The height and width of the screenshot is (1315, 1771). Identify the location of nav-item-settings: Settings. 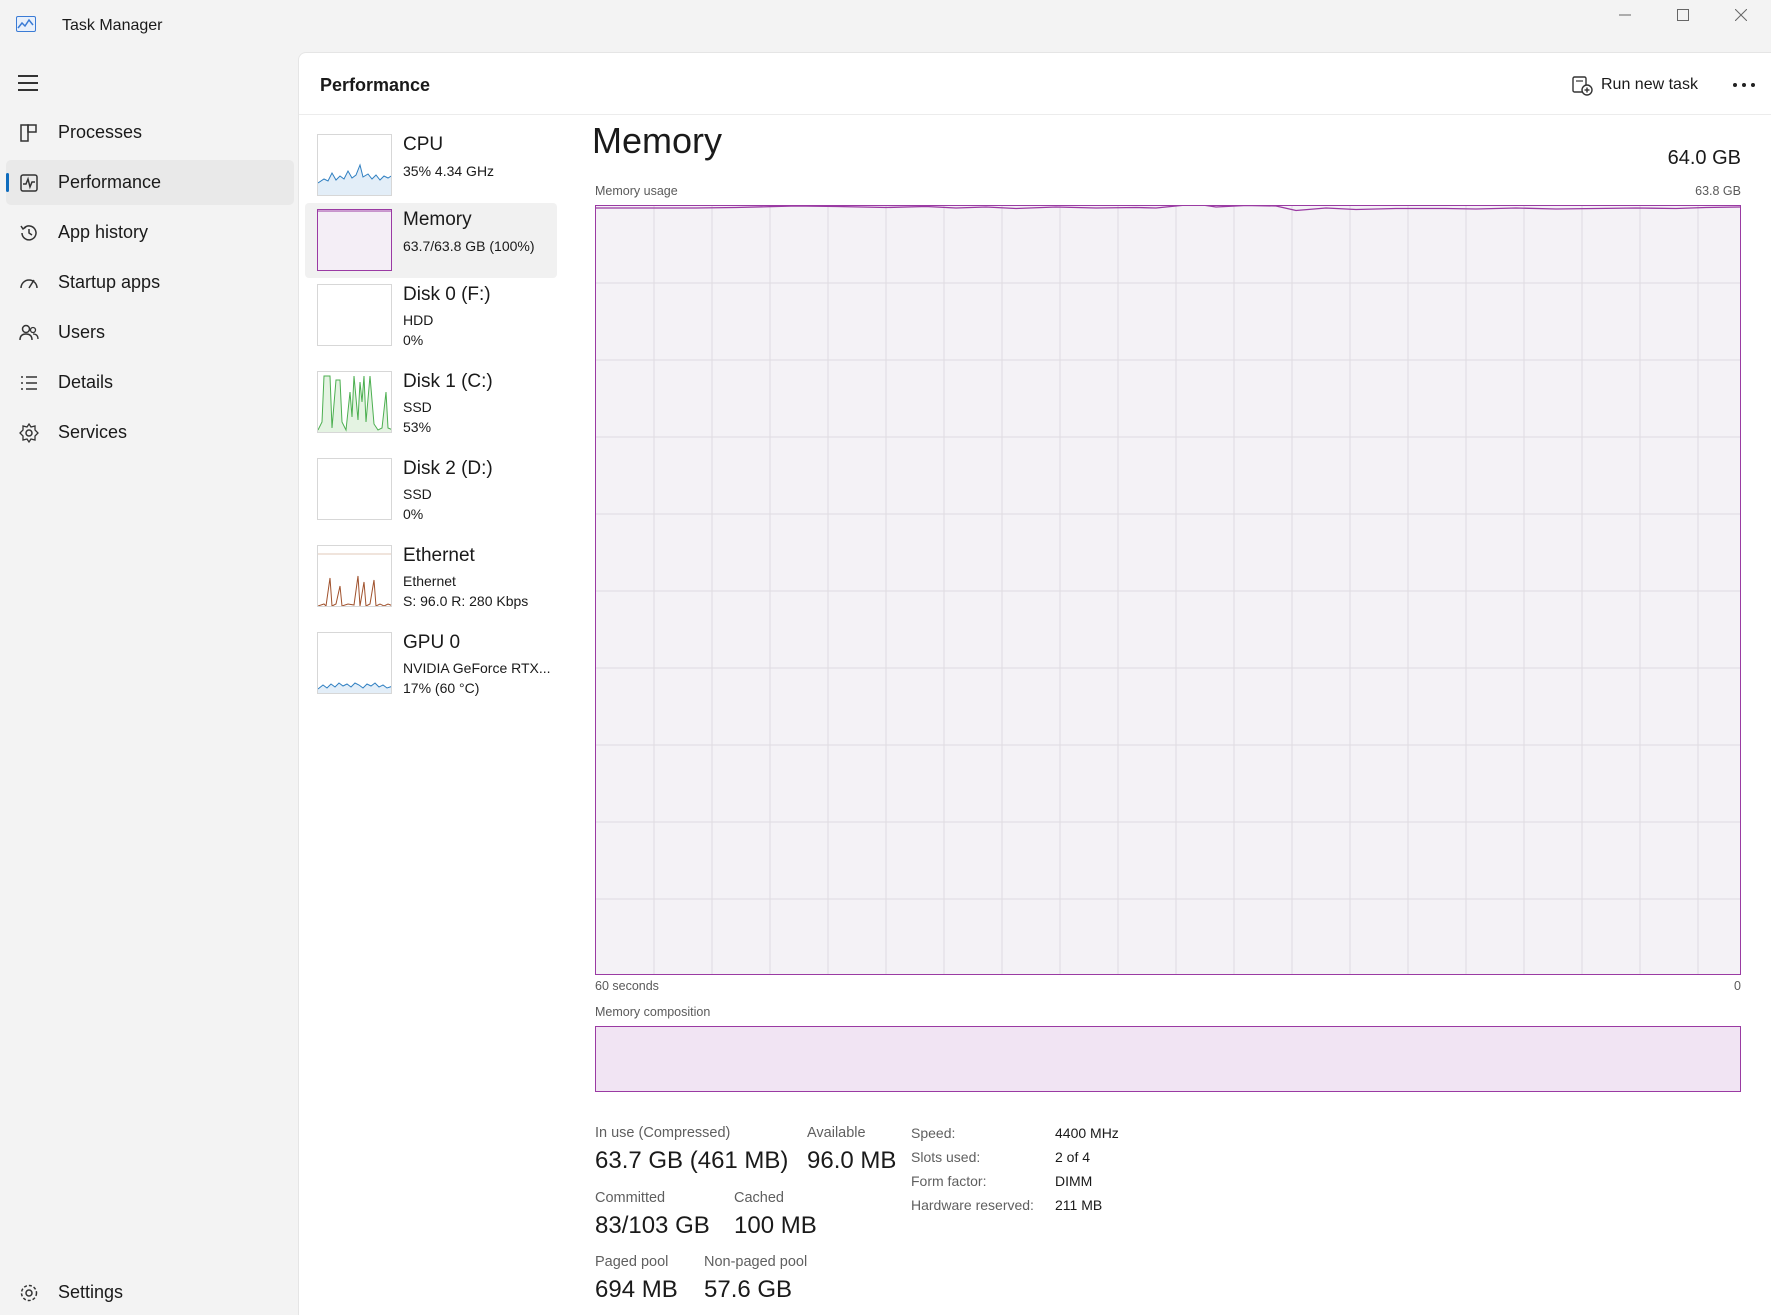
(150, 1292).